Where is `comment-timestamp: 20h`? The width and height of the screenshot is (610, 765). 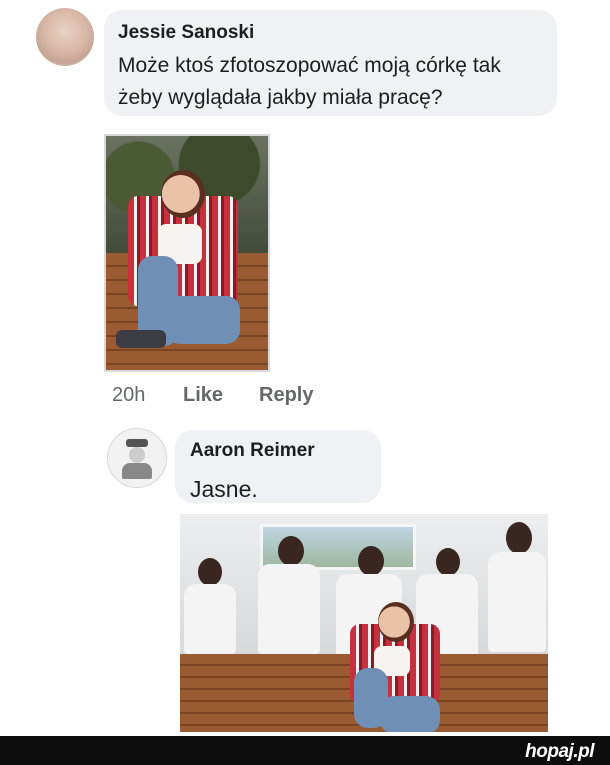 comment-timestamp: 20h is located at coordinates (129, 395).